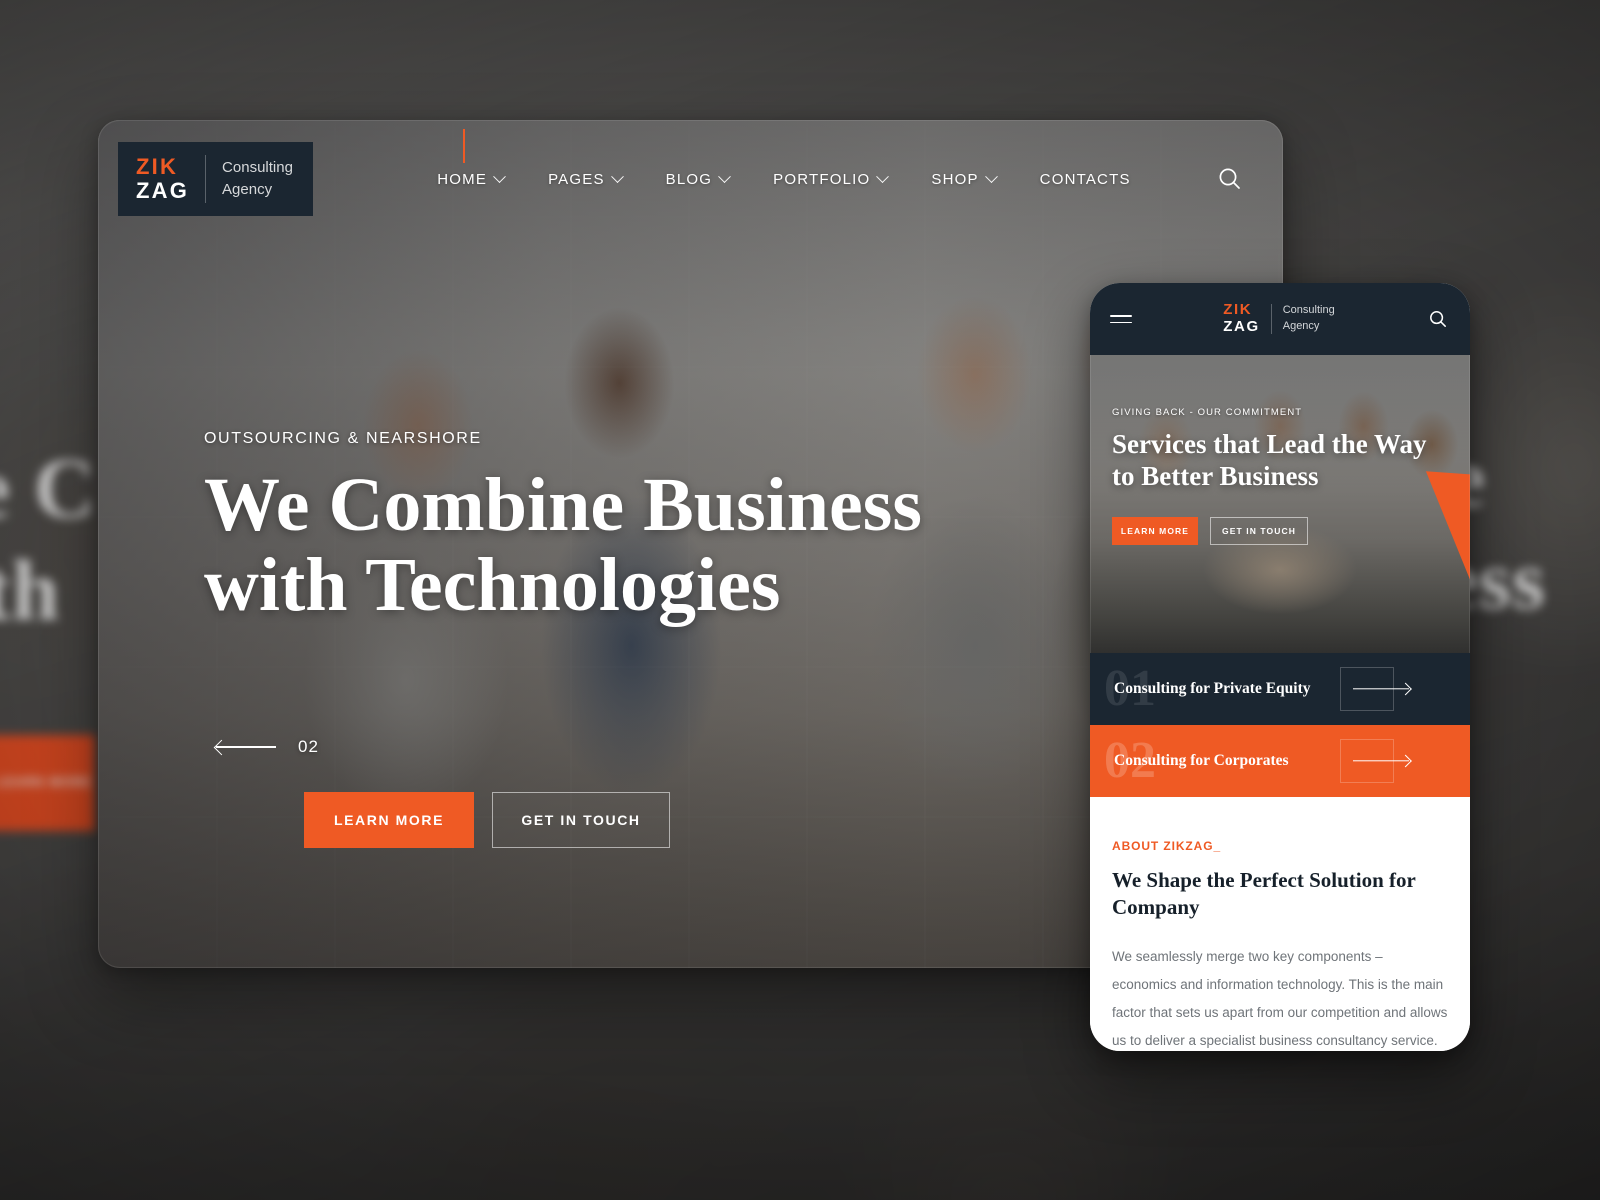 This screenshot has width=1600, height=1200. Describe the element at coordinates (1230, 179) in the screenshot. I see `search-icon` at that location.